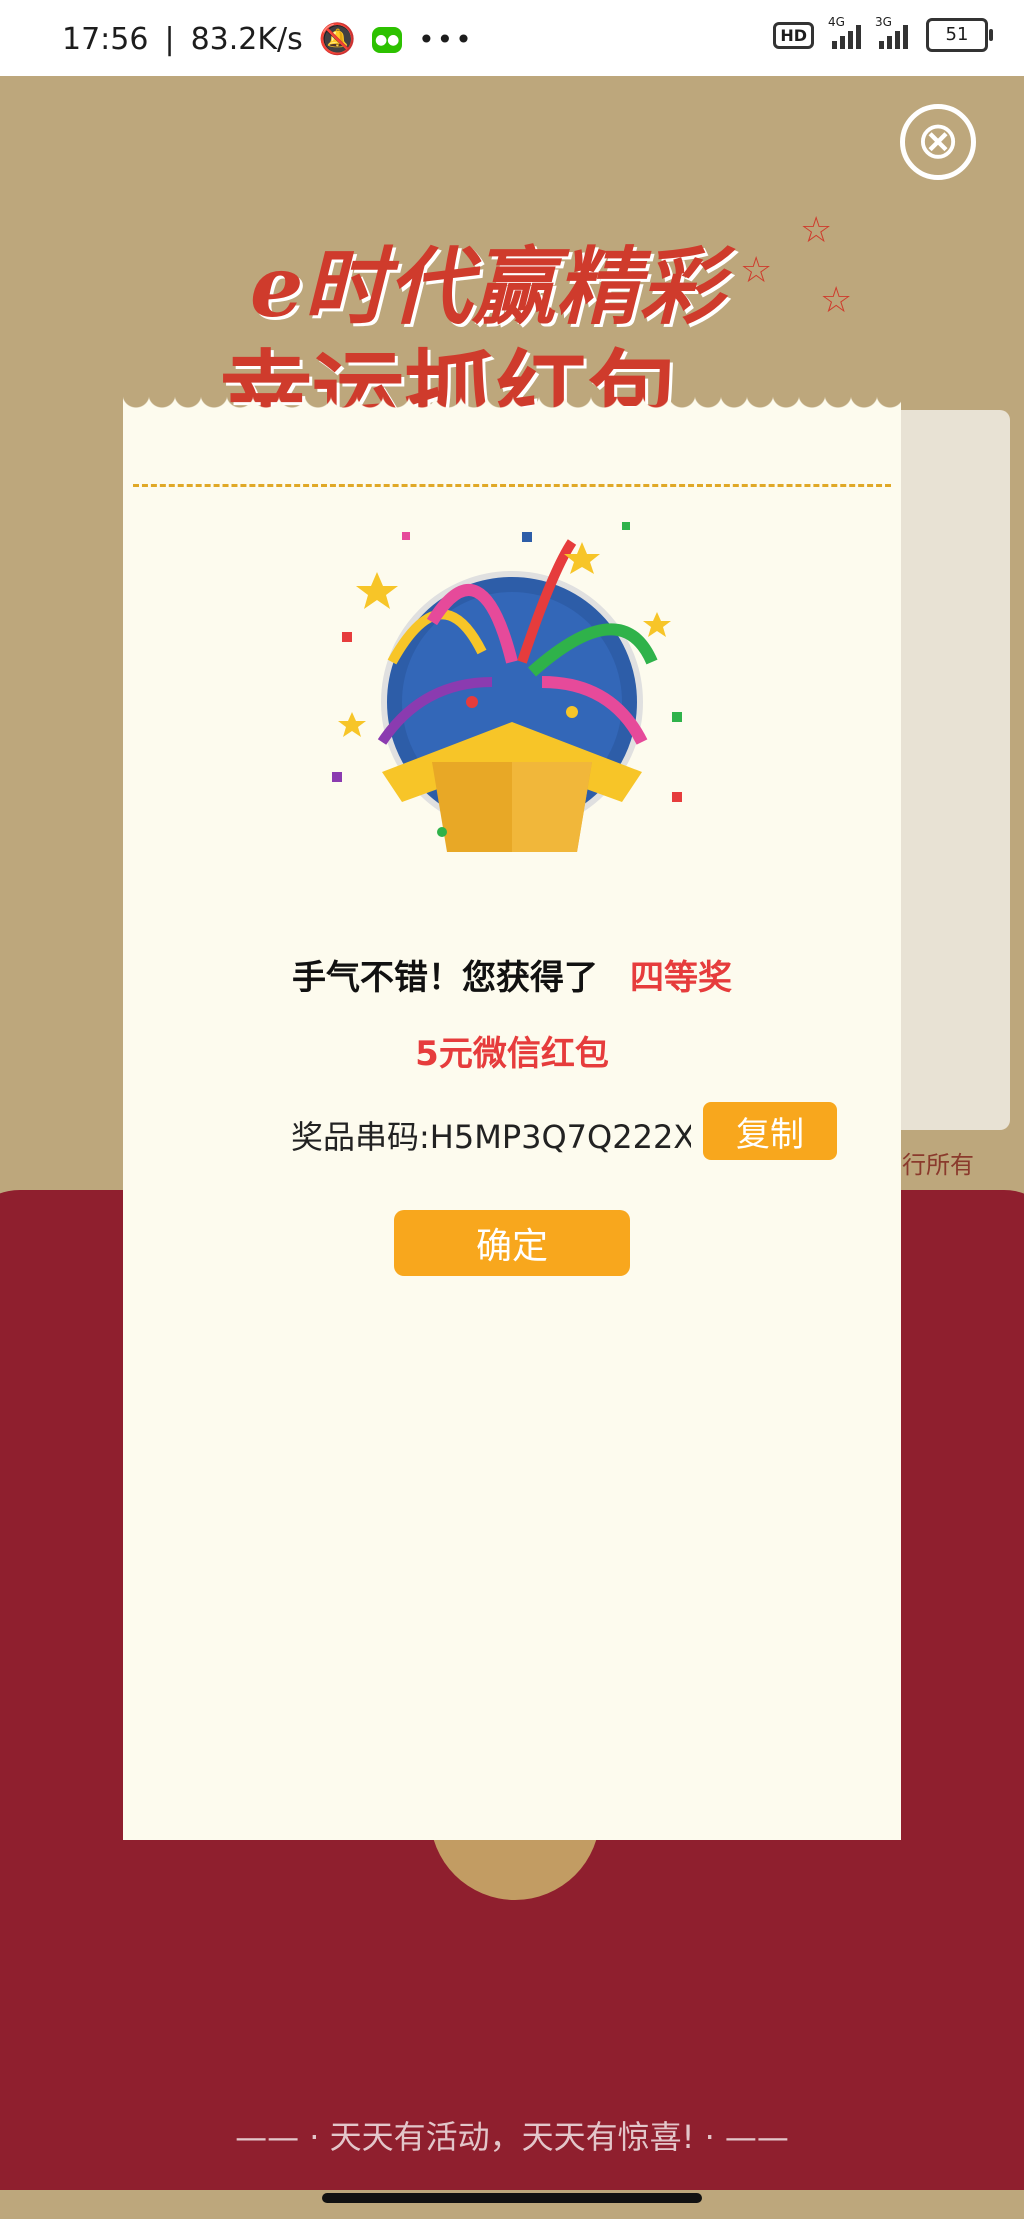 The height and width of the screenshot is (2219, 1024). Describe the element at coordinates (512, 2198) in the screenshot. I see `home-indicator` at that location.